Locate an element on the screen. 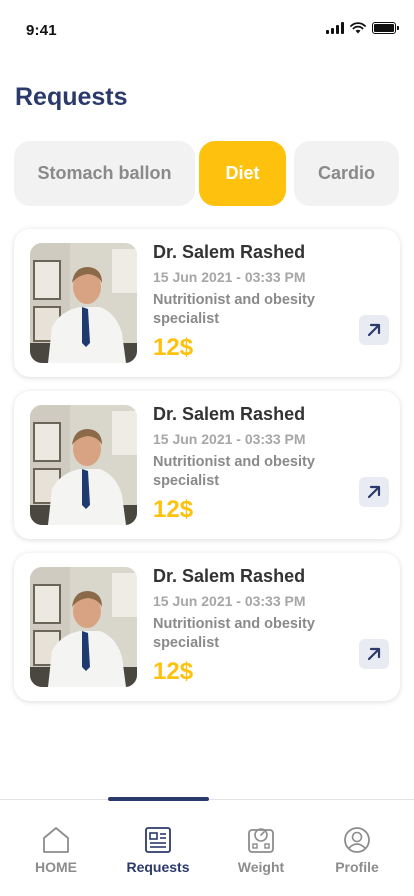 The width and height of the screenshot is (414, 896). status-icons is located at coordinates (362, 28).